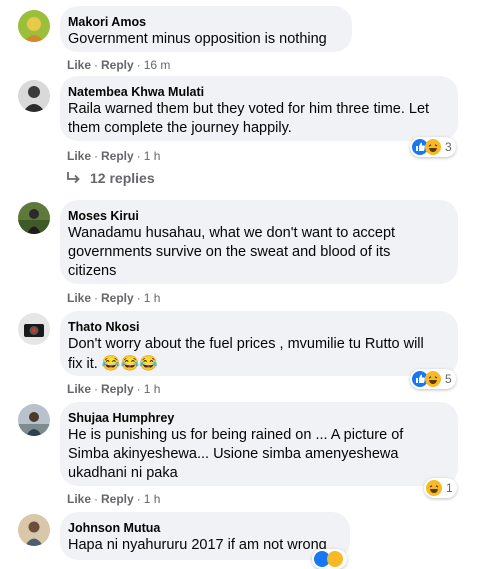  I want to click on comment-author: Shujaa Humphrey, so click(257, 418).